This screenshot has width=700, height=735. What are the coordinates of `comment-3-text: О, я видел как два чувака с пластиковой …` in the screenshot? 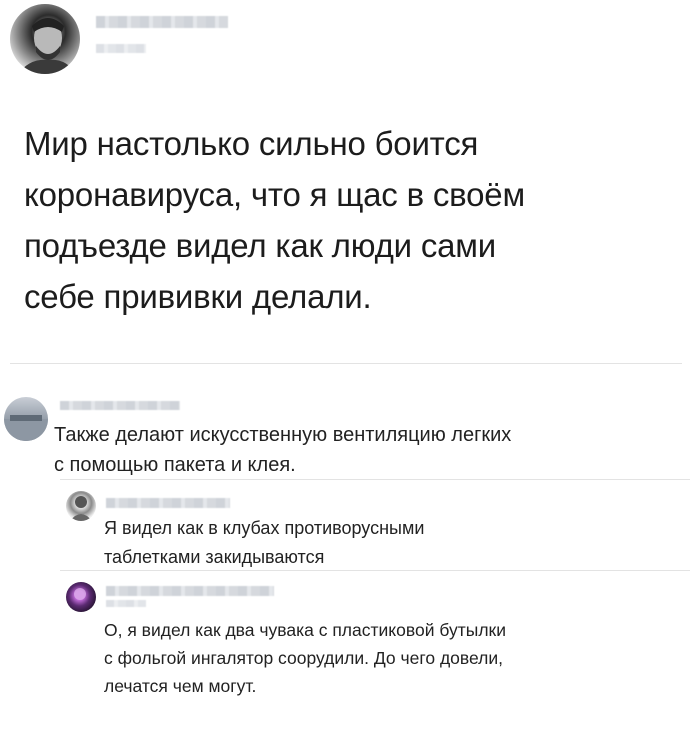 It's located at (305, 658).